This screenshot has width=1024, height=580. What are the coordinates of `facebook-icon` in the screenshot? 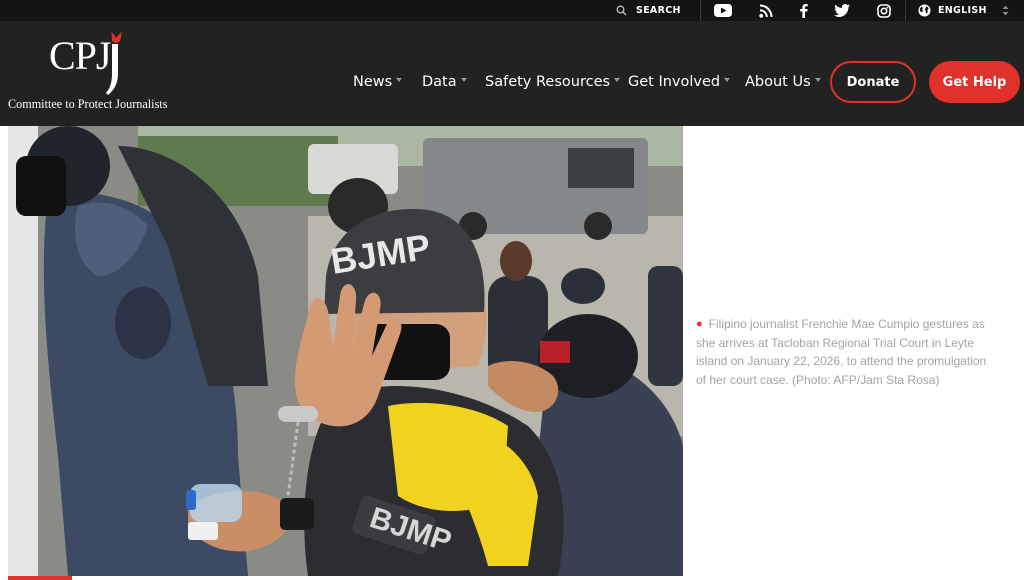 It's located at (803, 11).